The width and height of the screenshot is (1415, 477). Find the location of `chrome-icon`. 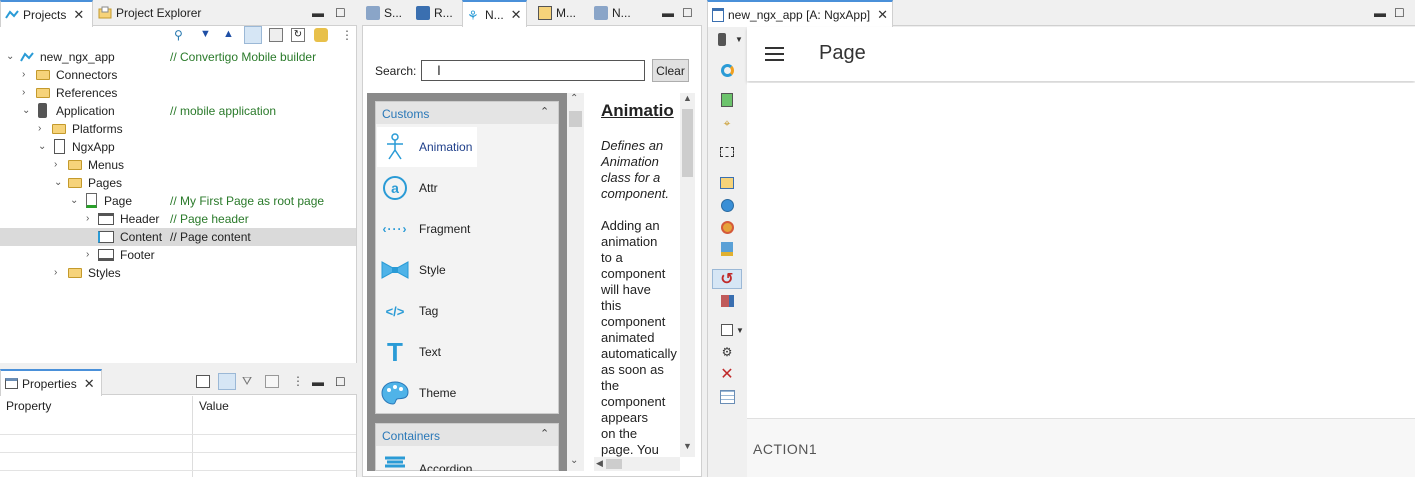

chrome-icon is located at coordinates (727, 227).